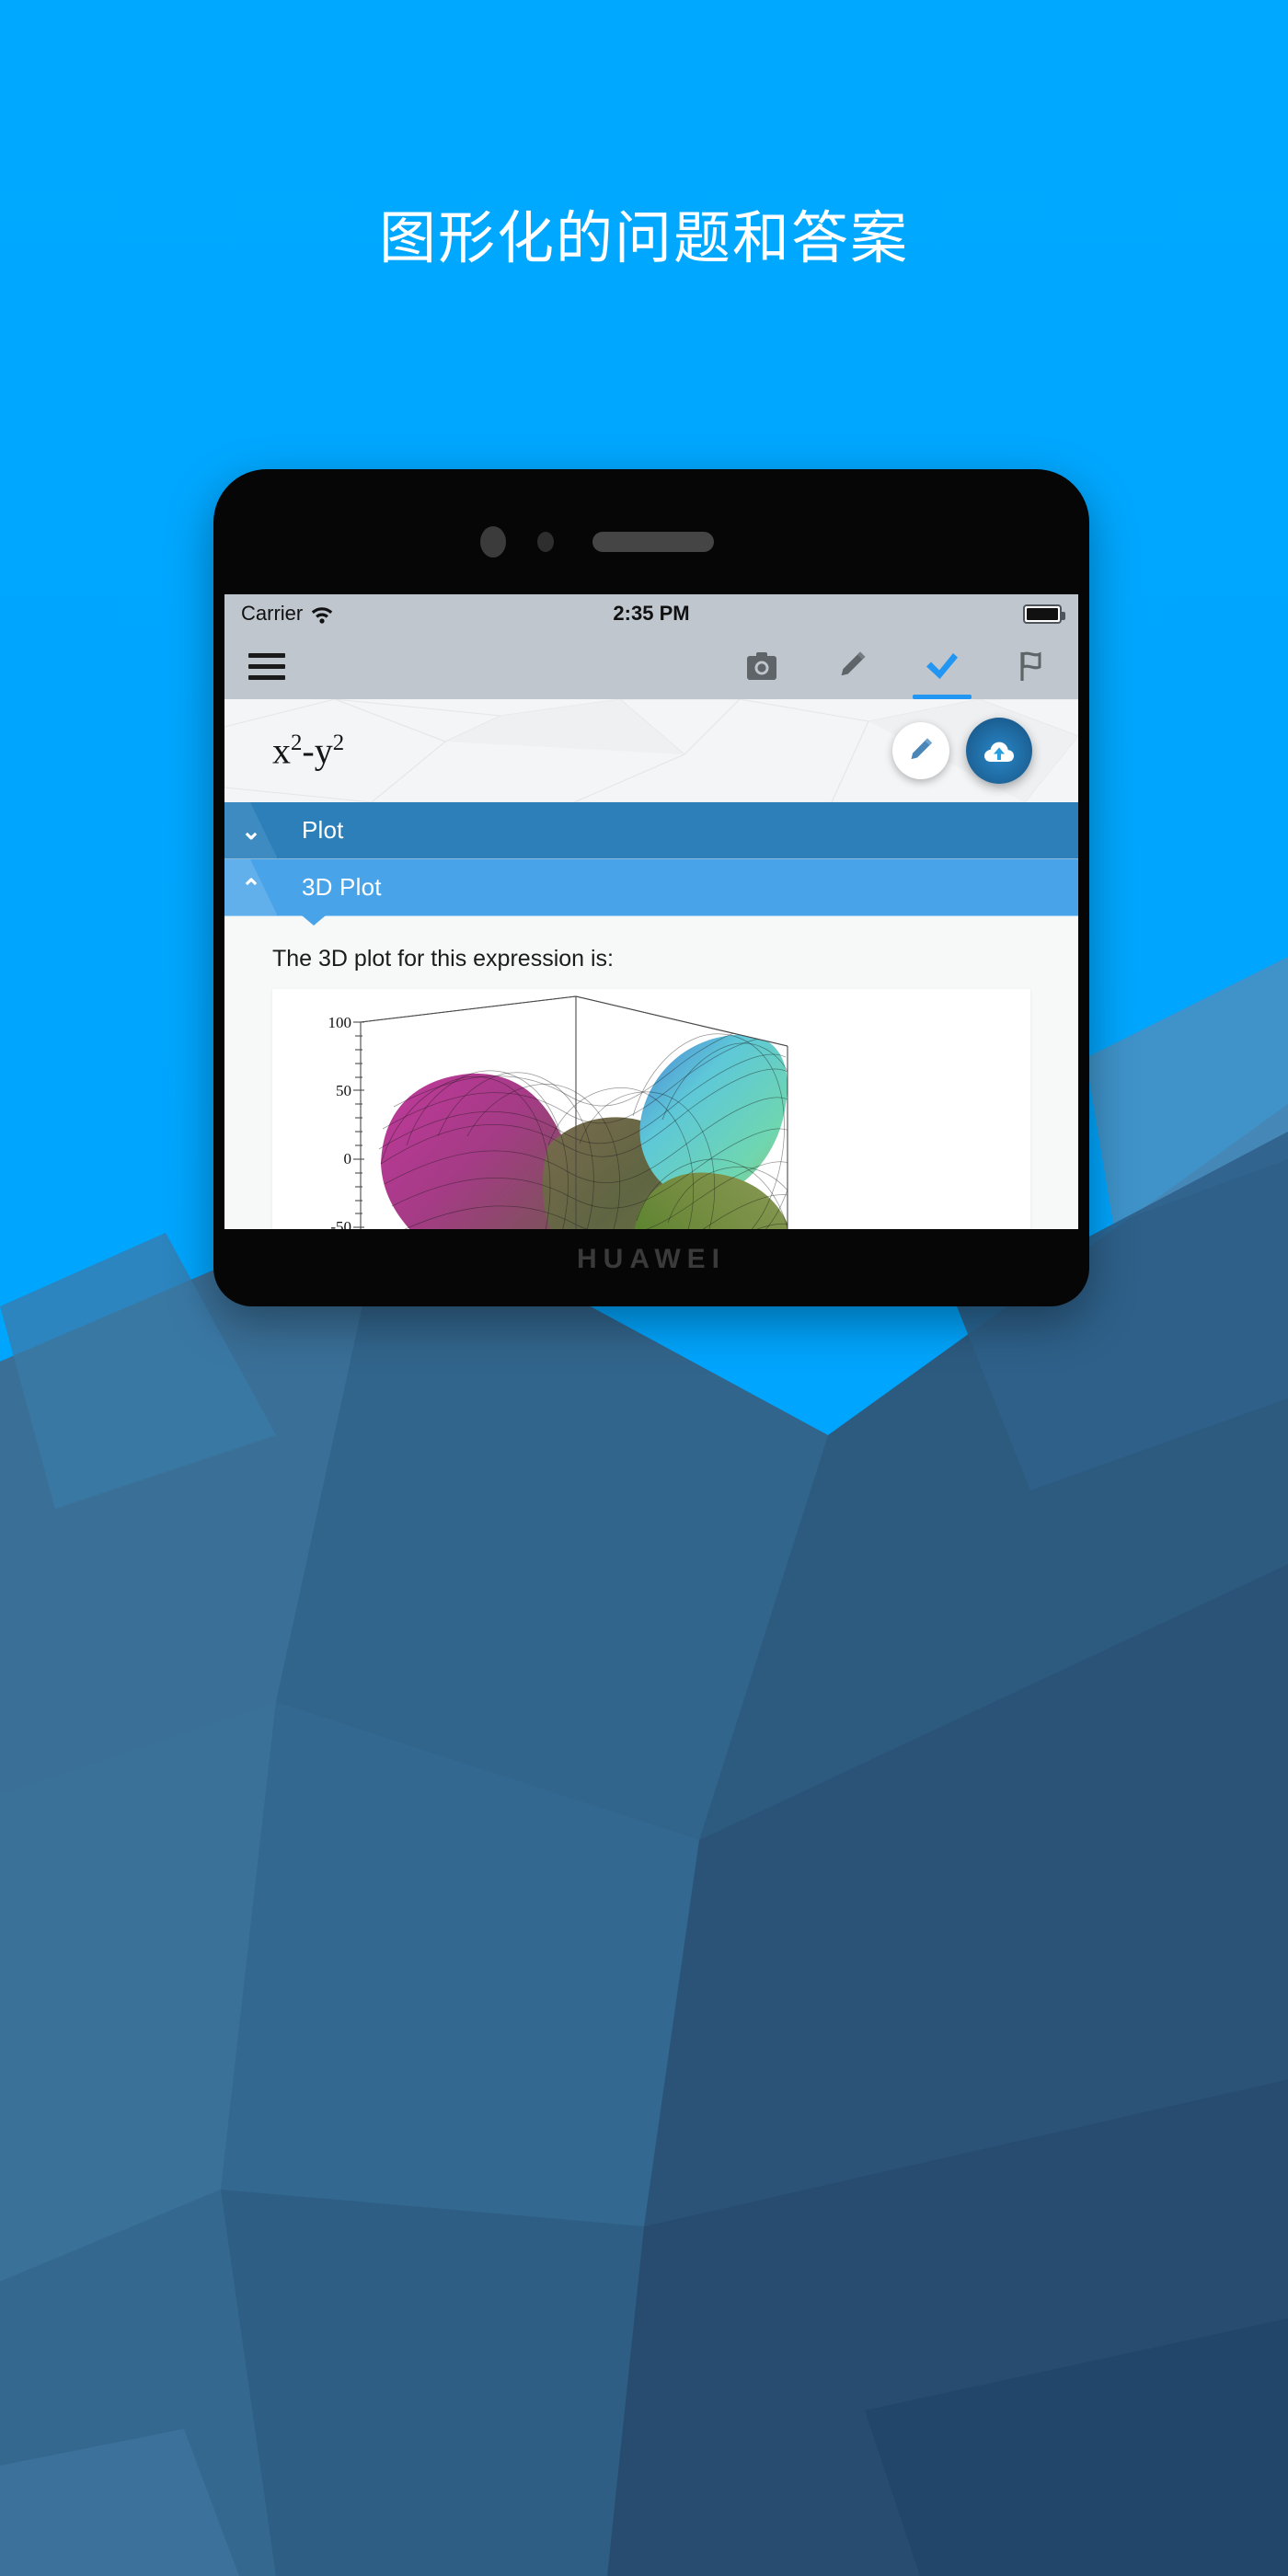  I want to click on device-brand-label: HUAWEI, so click(651, 1259).